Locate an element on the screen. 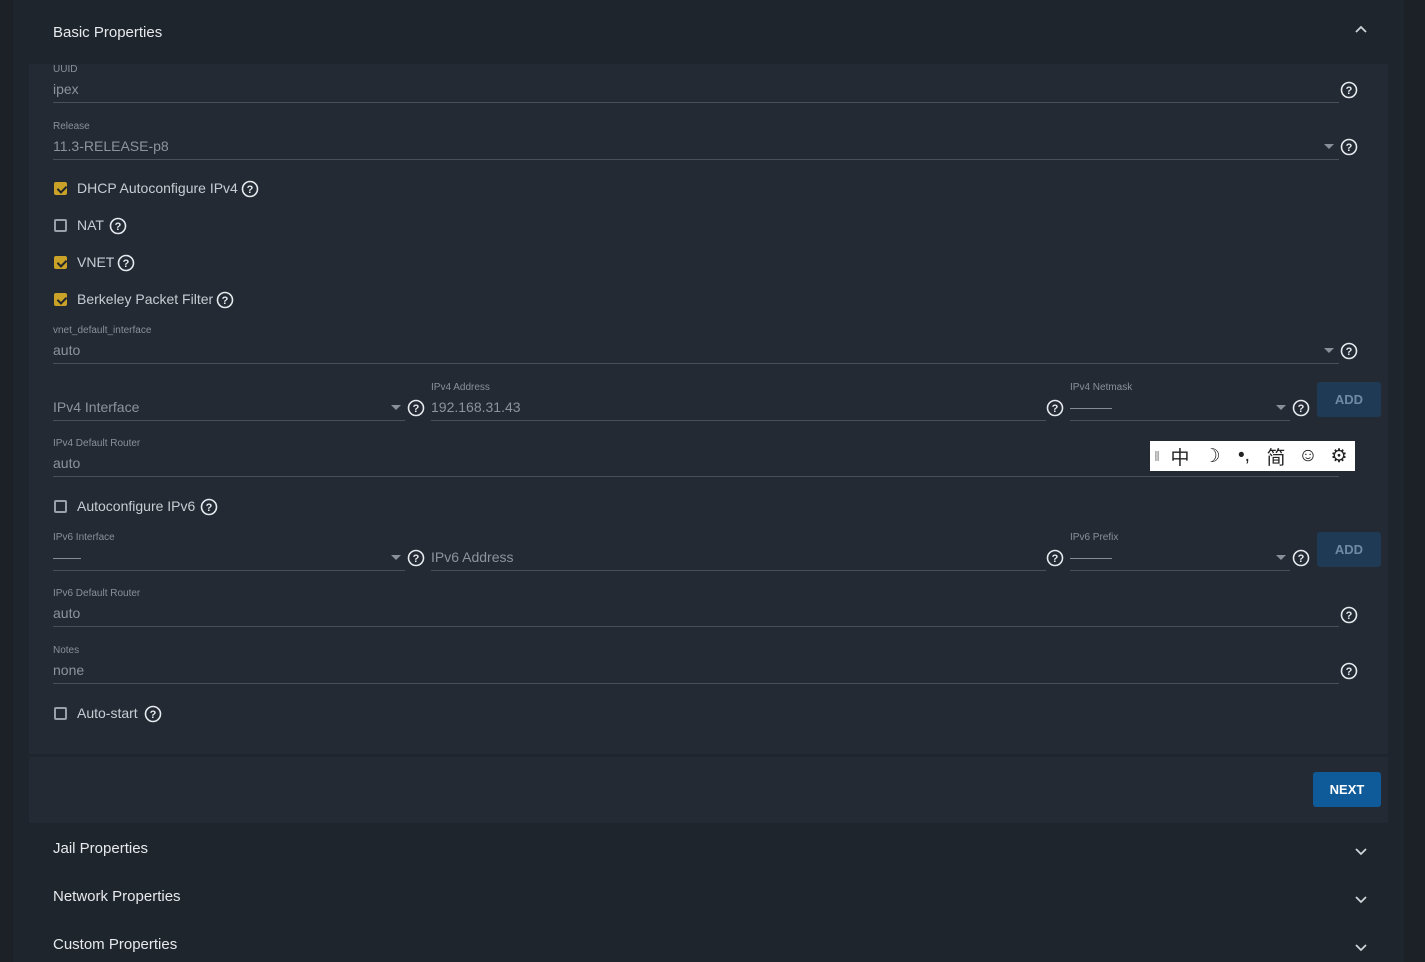  network-properties-header: Network Properties is located at coordinates (708, 896).